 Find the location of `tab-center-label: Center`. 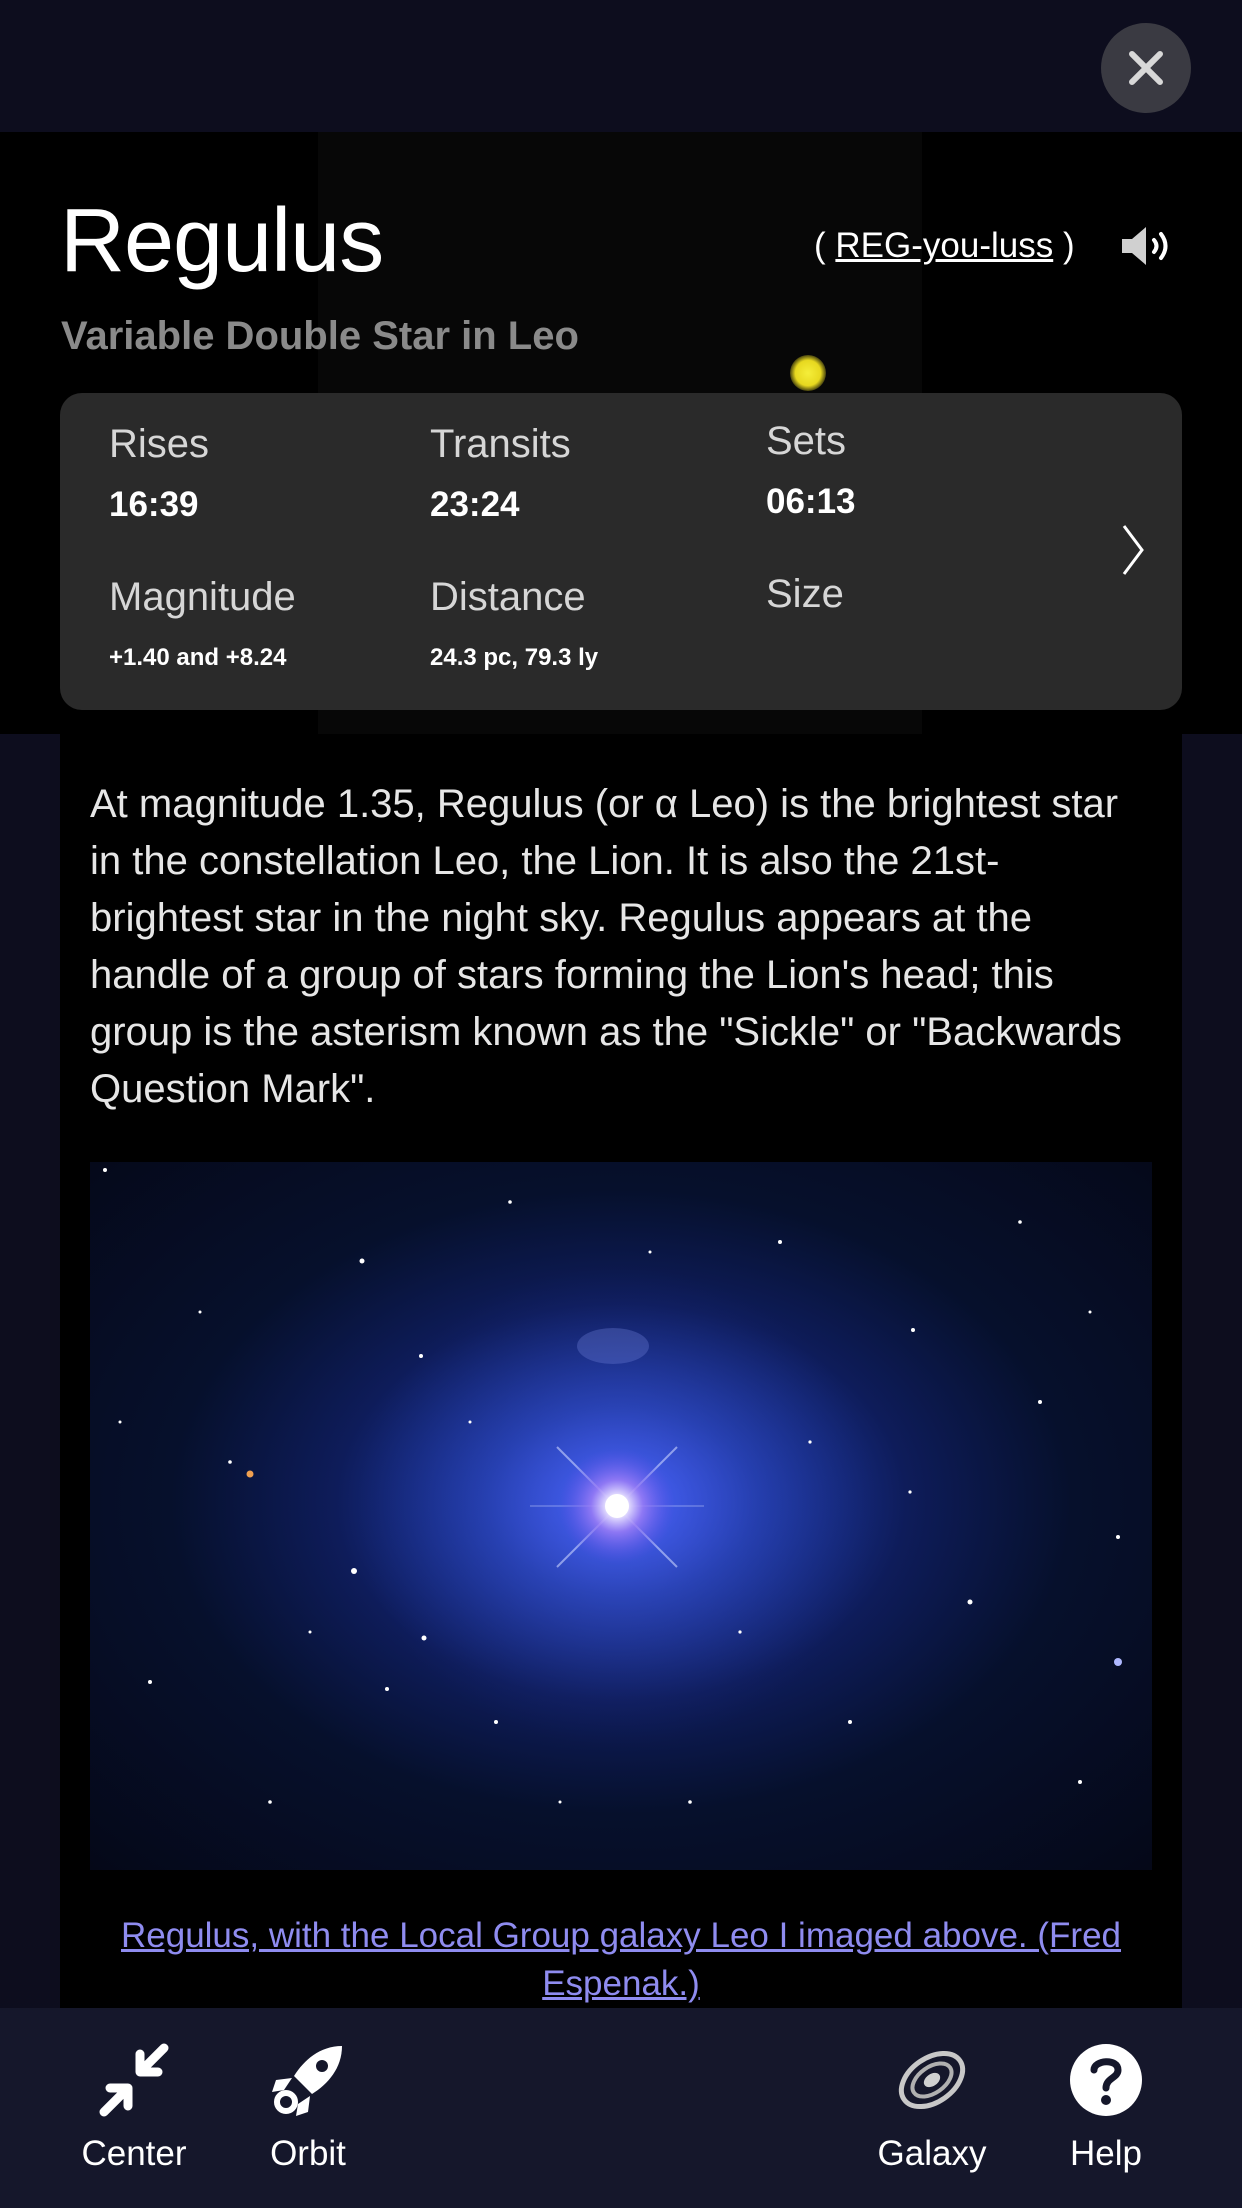

tab-center-label: Center is located at coordinates (134, 2153).